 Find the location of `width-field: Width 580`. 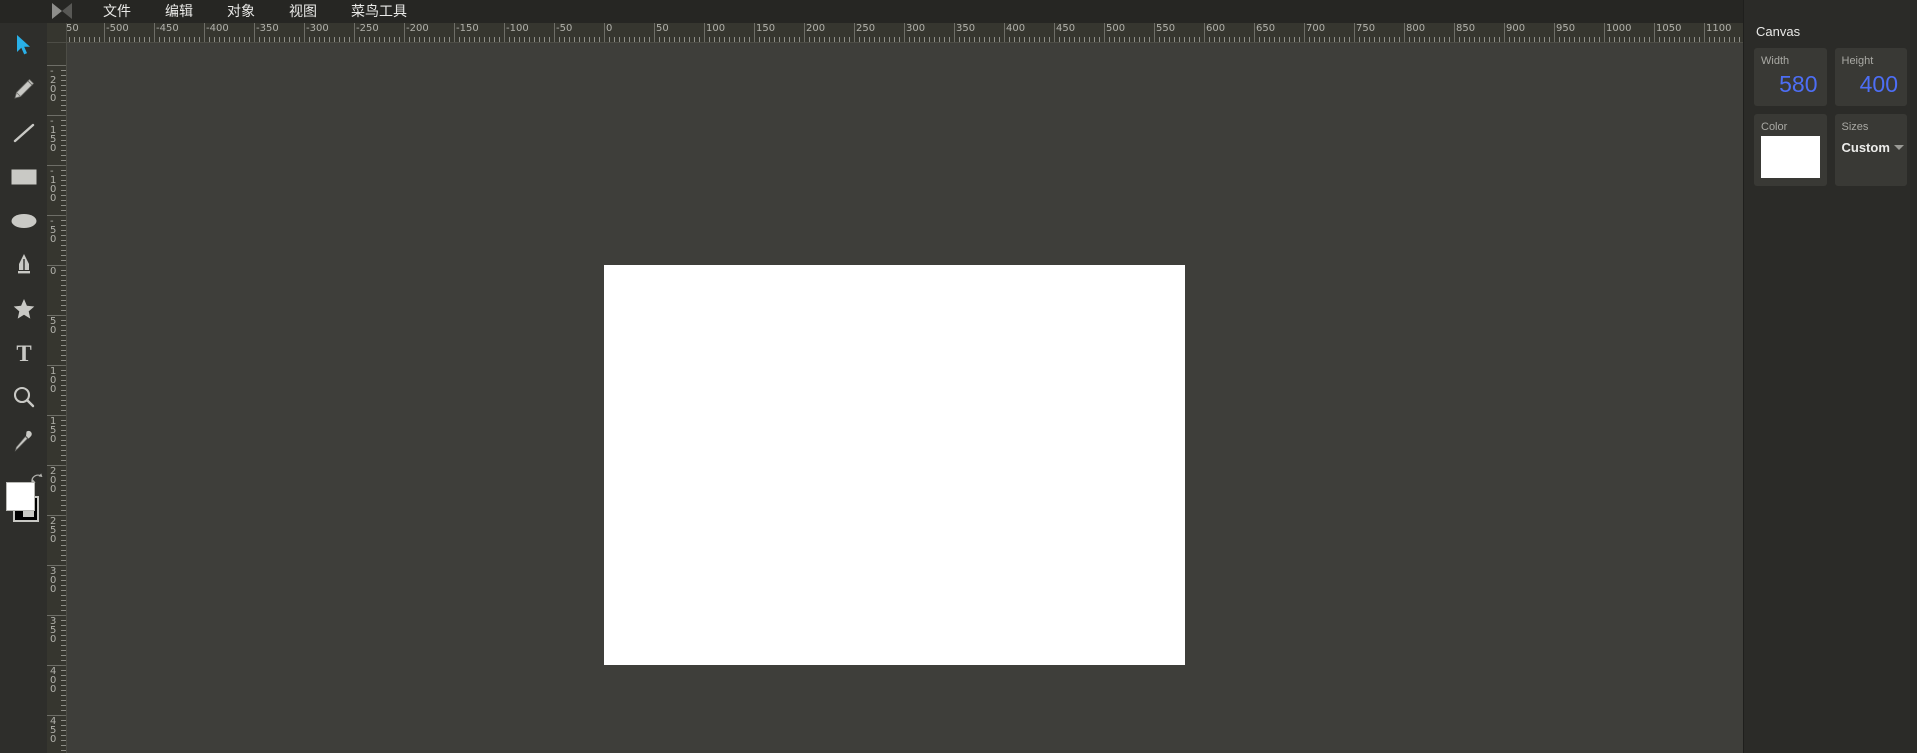

width-field: Width 580 is located at coordinates (1790, 77).